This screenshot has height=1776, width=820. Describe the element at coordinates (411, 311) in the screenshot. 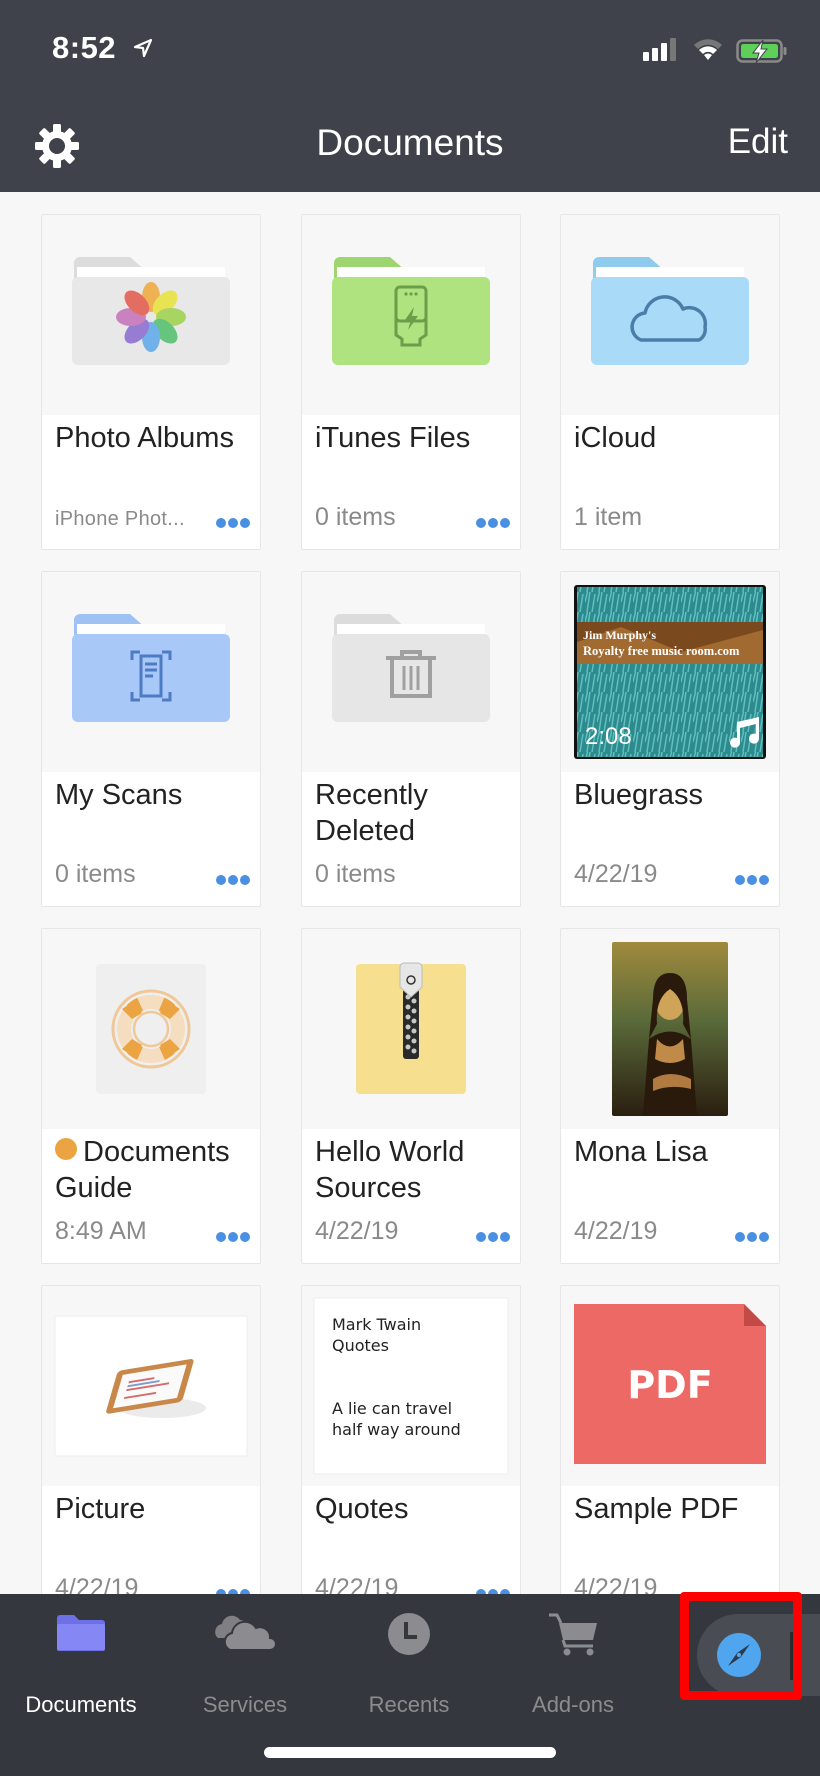

I see `usb-folder-icon` at that location.